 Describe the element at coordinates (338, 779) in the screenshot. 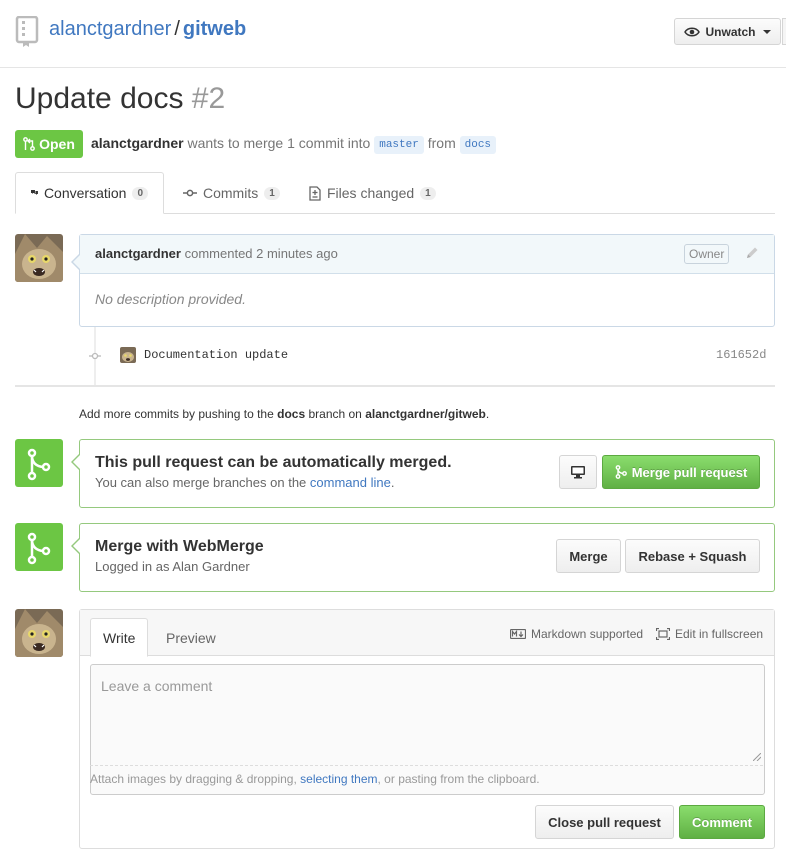

I see `select-files-link: selecting them` at that location.